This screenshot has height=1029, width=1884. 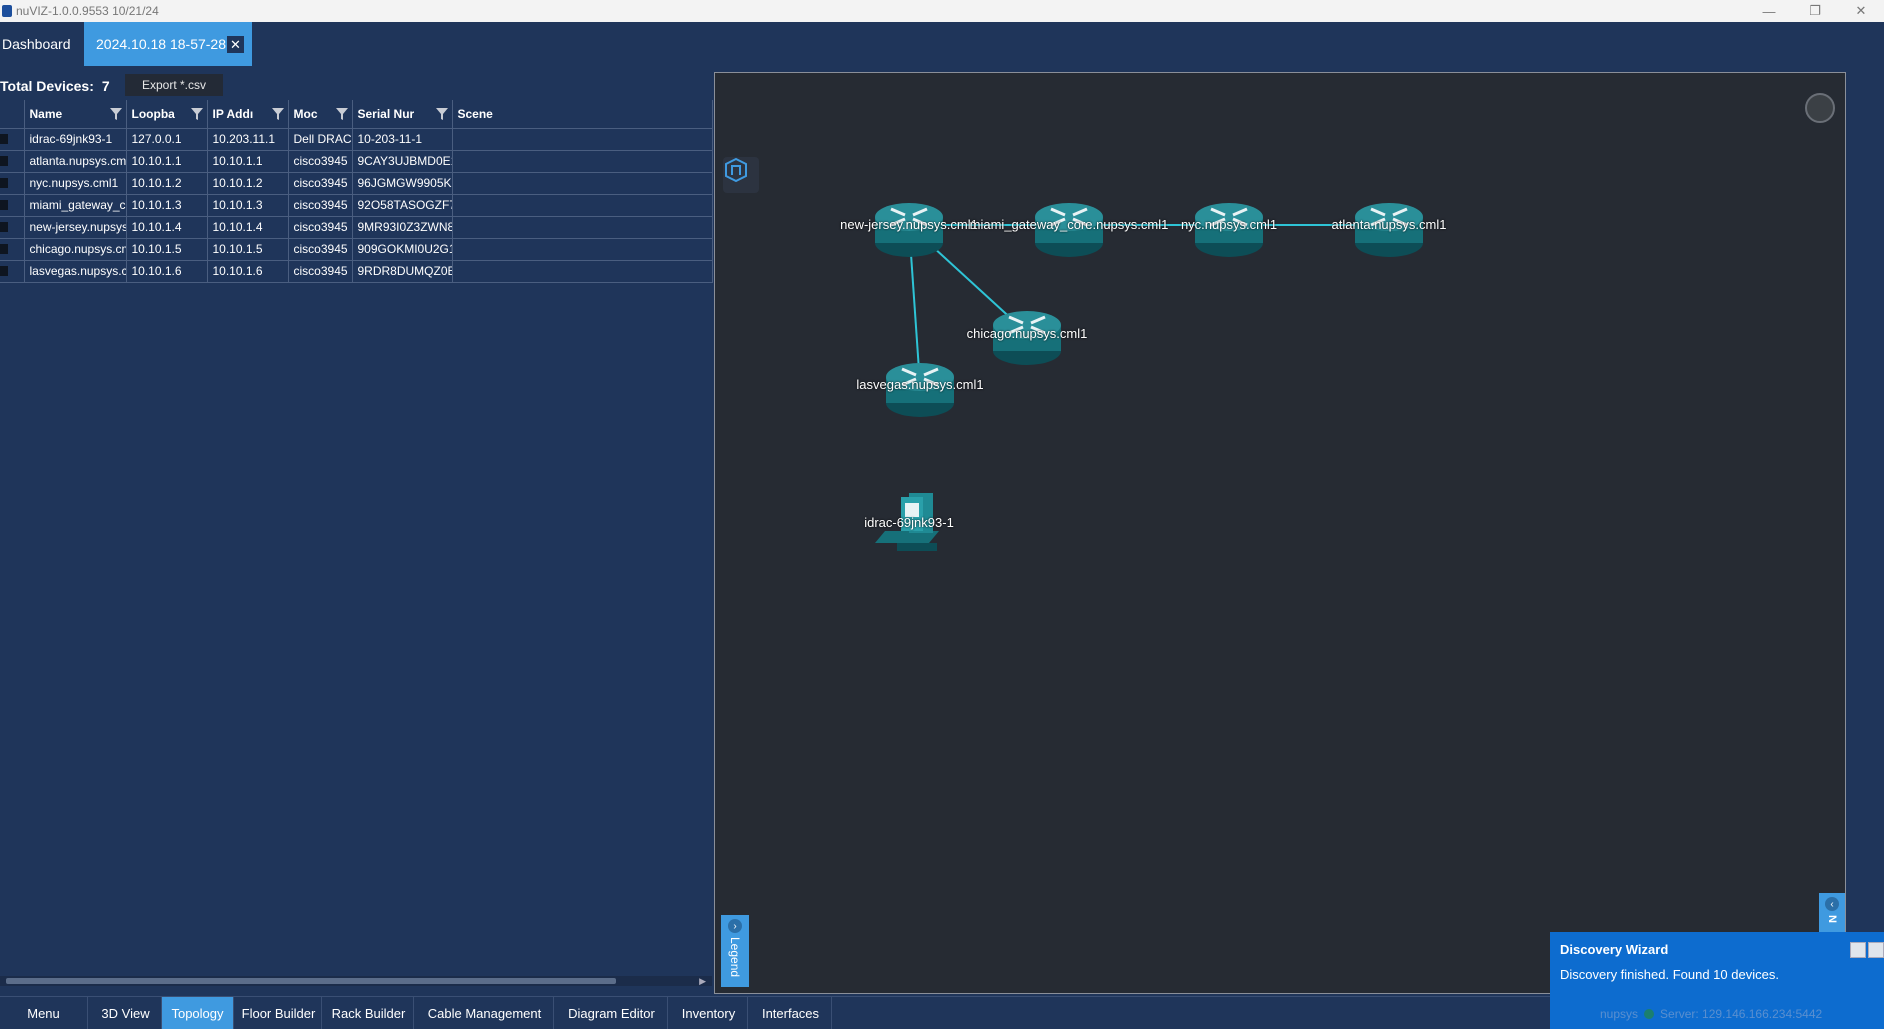 What do you see at coordinates (386, 113) in the screenshot?
I see `column-header-label: Serial Nur` at bounding box center [386, 113].